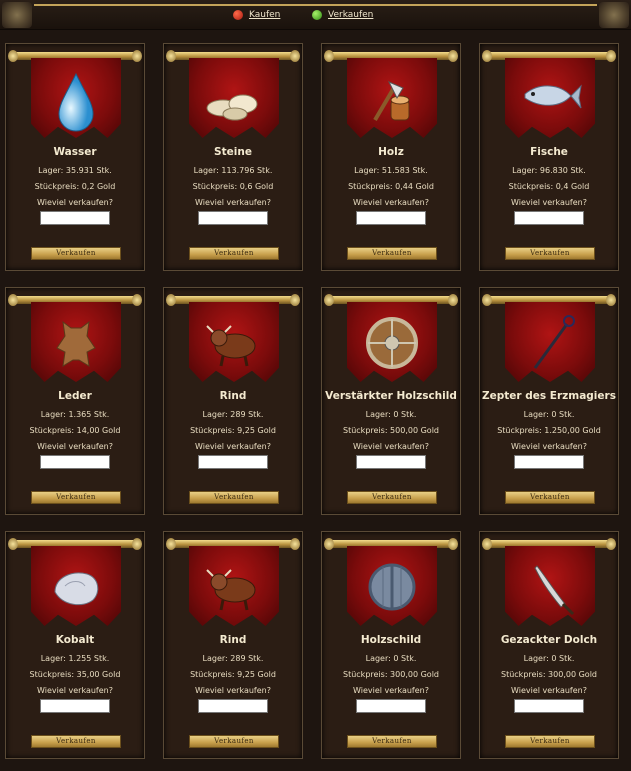  Describe the element at coordinates (17, 15) in the screenshot. I see `ornament-left-icon` at that location.